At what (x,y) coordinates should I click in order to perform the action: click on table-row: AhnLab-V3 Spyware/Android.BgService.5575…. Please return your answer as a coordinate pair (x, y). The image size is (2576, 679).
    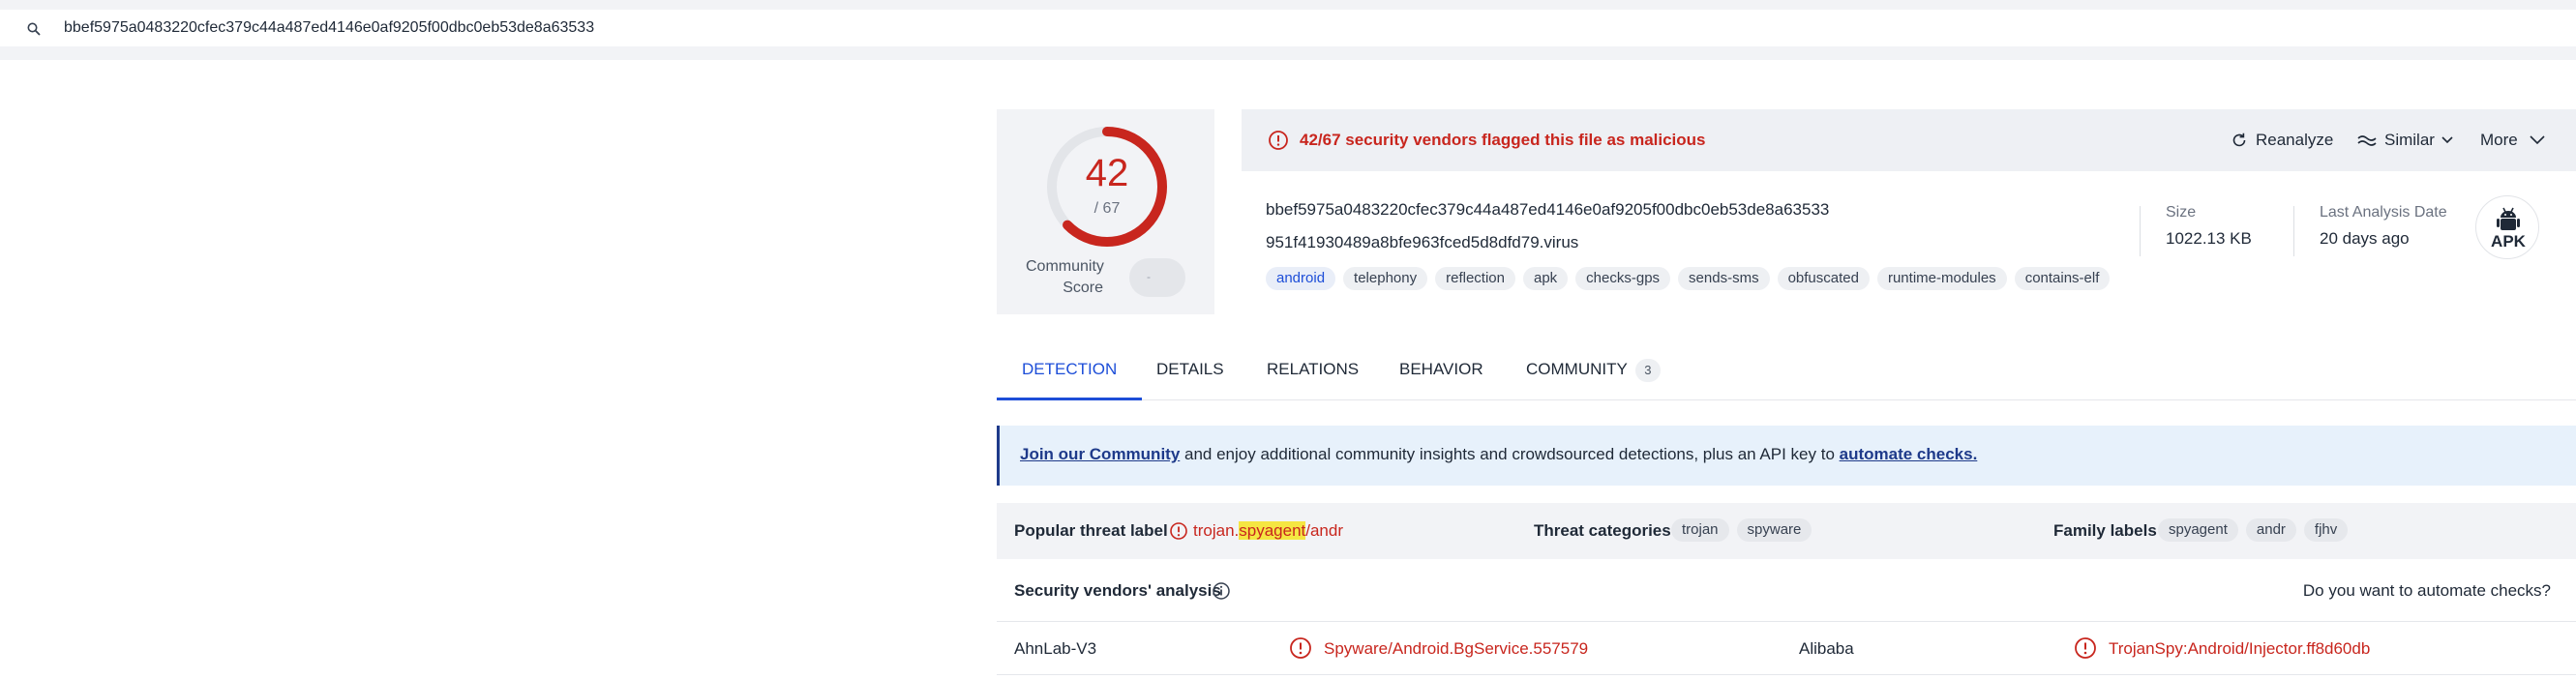
    Looking at the image, I should click on (1786, 648).